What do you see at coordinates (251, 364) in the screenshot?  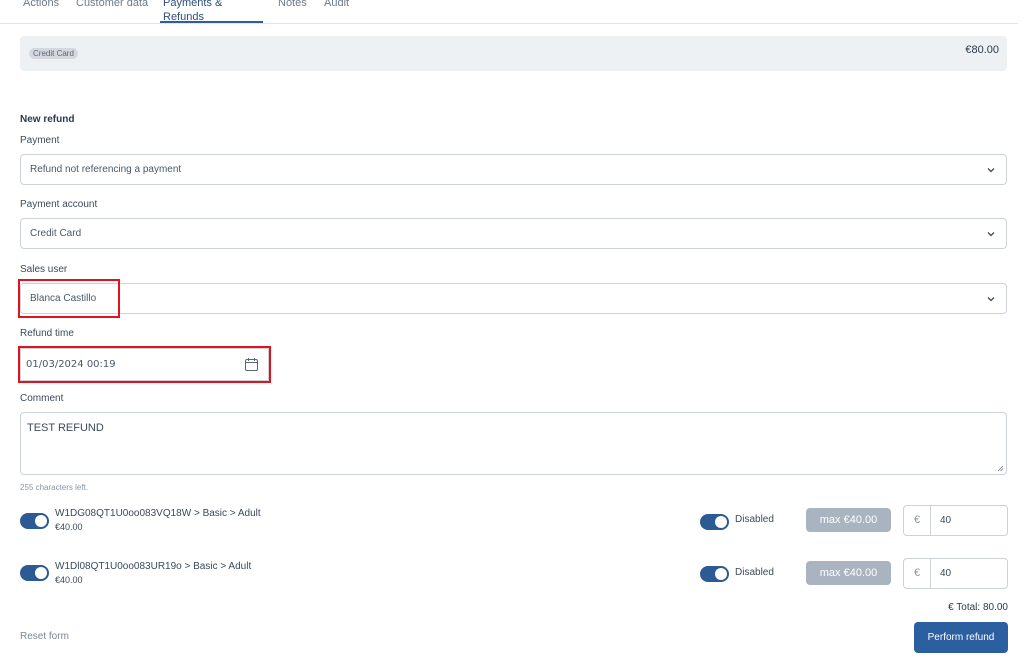 I see `calendar-icon` at bounding box center [251, 364].